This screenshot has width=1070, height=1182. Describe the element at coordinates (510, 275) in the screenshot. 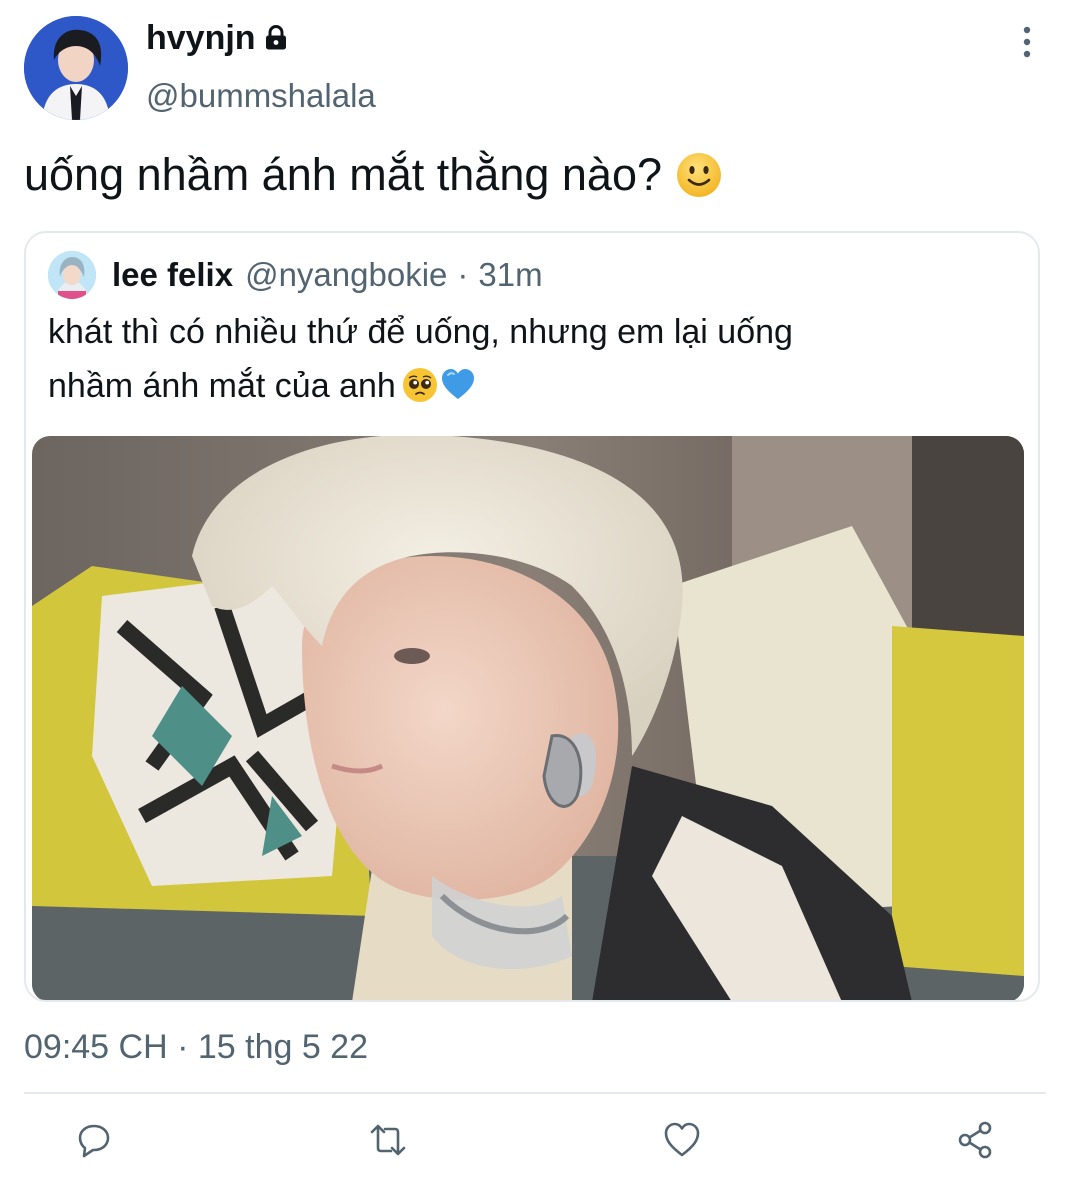

I see `quoted-tweet-time: 31m` at that location.